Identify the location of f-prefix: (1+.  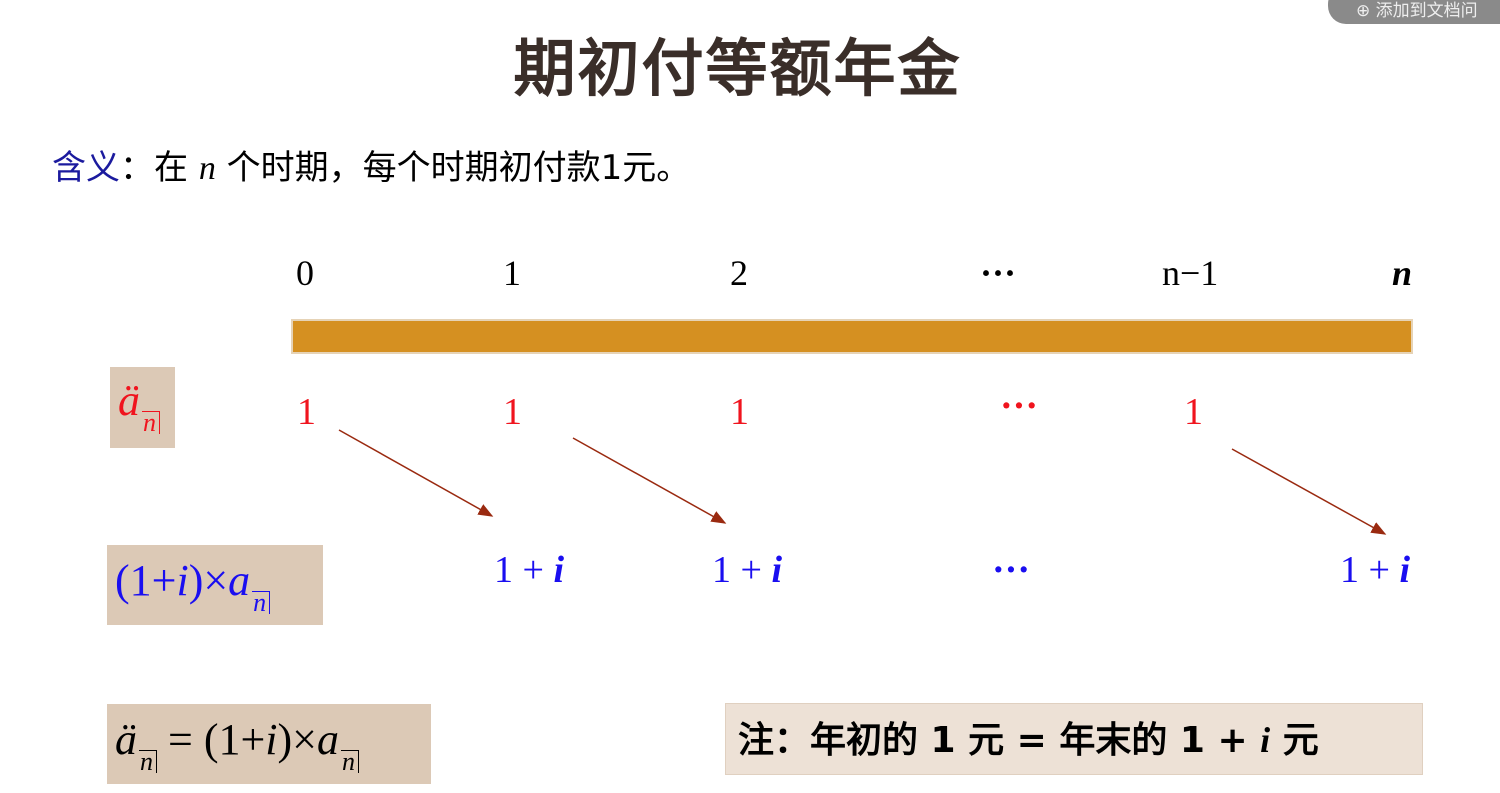
(146, 580).